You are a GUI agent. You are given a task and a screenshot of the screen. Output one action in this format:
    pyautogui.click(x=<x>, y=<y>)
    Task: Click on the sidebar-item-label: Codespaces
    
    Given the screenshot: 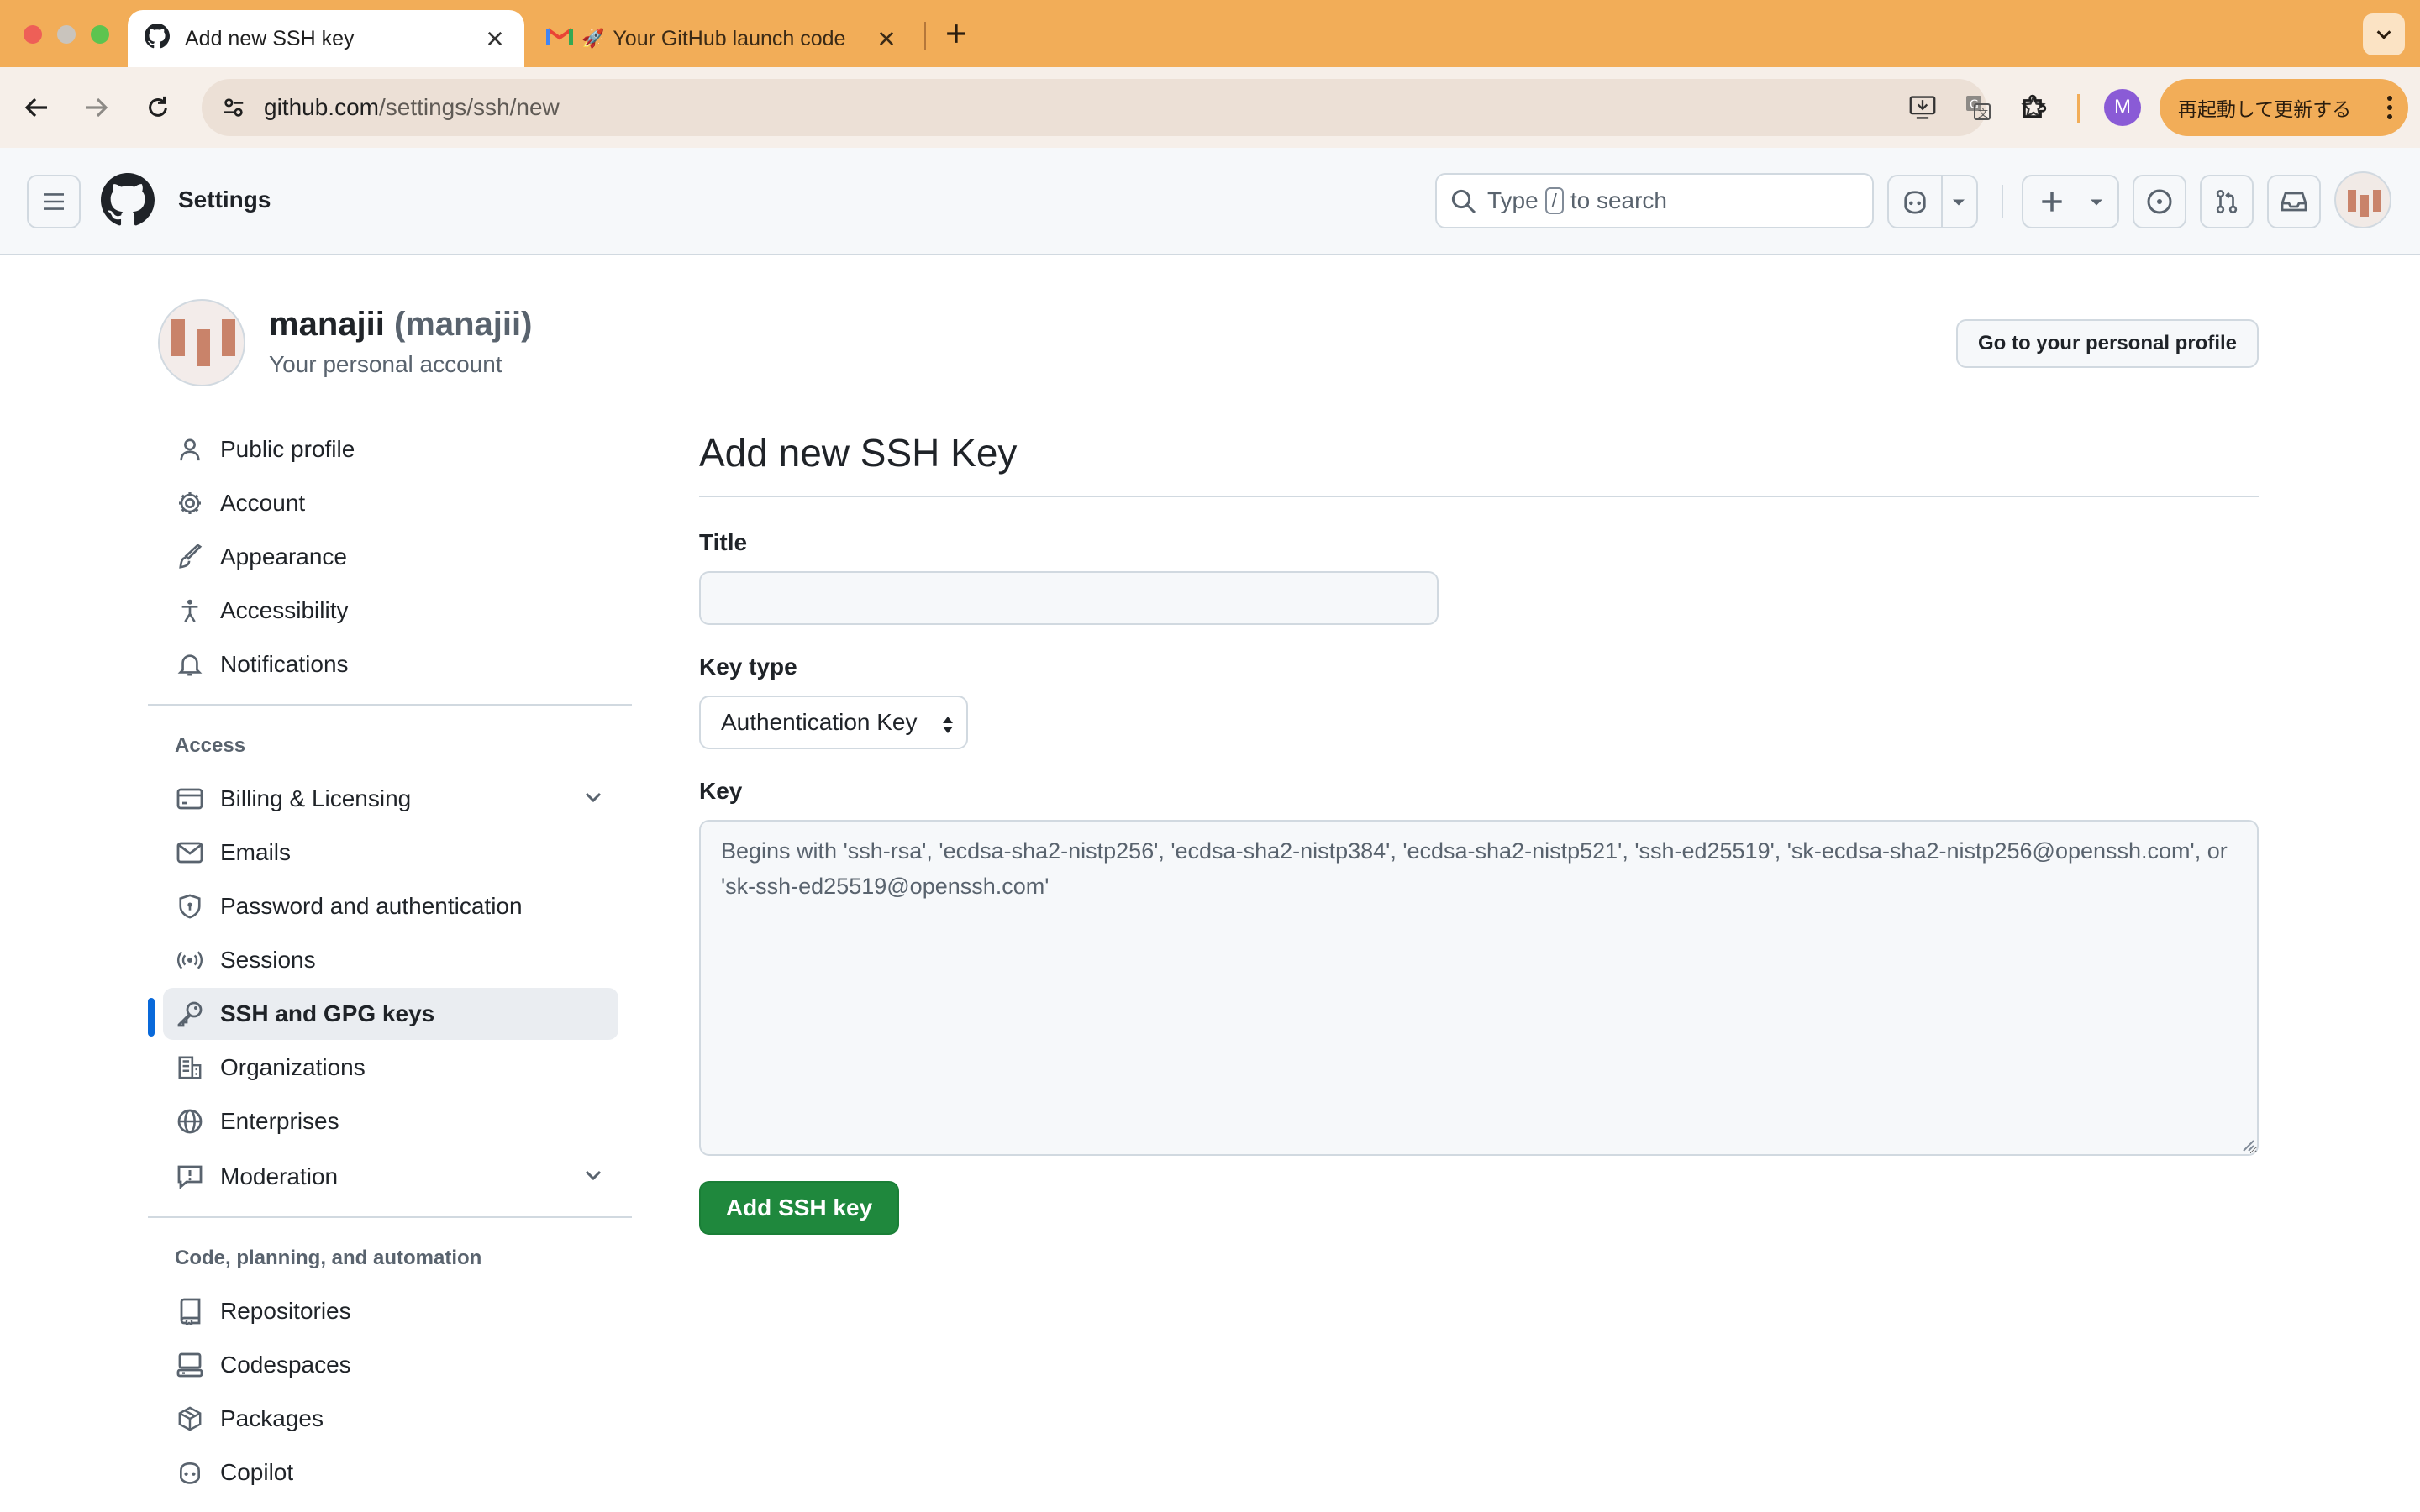 What is the action you would take?
    pyautogui.click(x=285, y=1365)
    